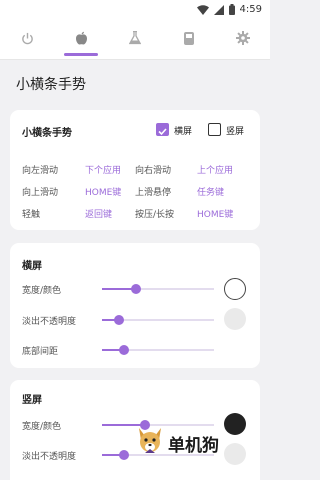 Image resolution: width=320 pixels, height=480 pixels. I want to click on gear-icon, so click(243, 39).